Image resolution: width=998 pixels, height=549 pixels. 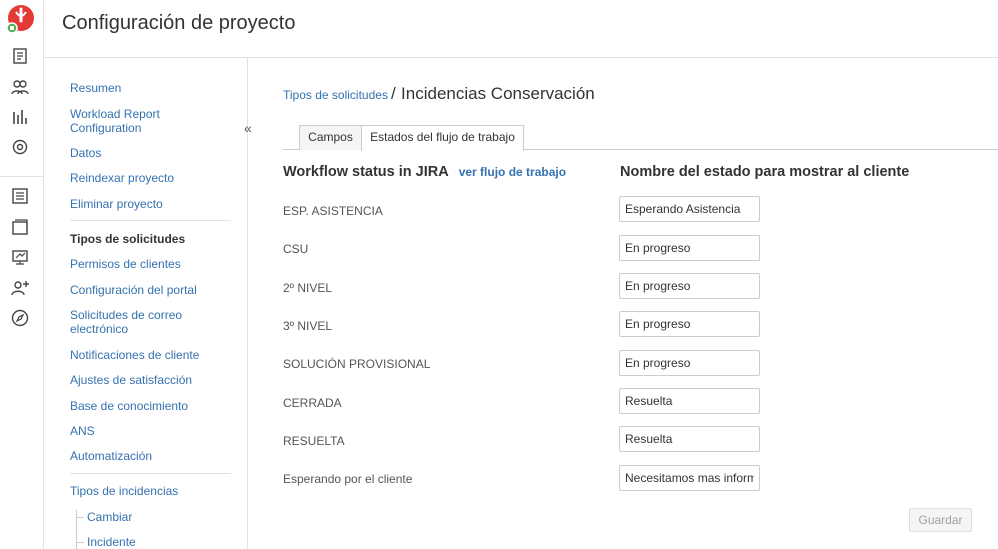 I want to click on rail-divider, so click(x=22, y=176).